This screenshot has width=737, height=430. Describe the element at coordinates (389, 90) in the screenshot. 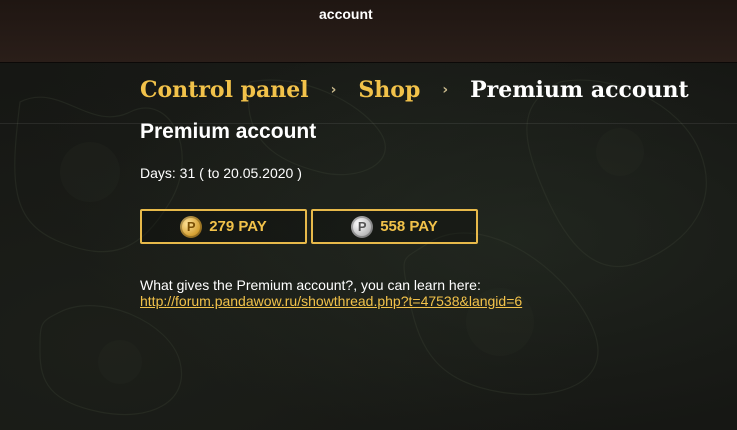

I see `breadcrumb-shop-link: Shop` at that location.